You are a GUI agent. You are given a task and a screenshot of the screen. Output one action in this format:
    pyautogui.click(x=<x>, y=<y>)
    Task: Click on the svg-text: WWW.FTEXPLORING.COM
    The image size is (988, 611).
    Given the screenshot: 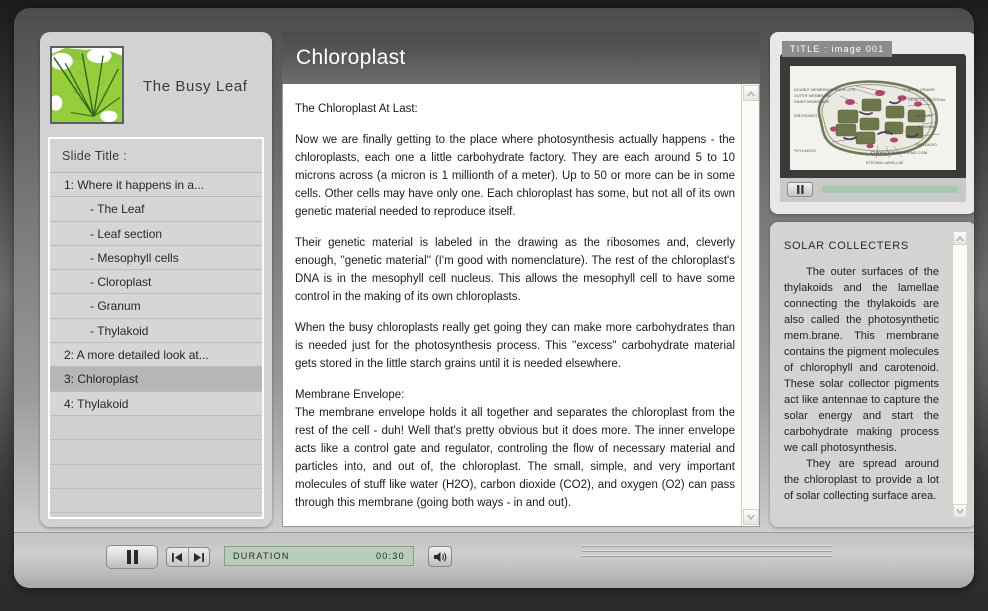 What is the action you would take?
    pyautogui.click(x=901, y=153)
    